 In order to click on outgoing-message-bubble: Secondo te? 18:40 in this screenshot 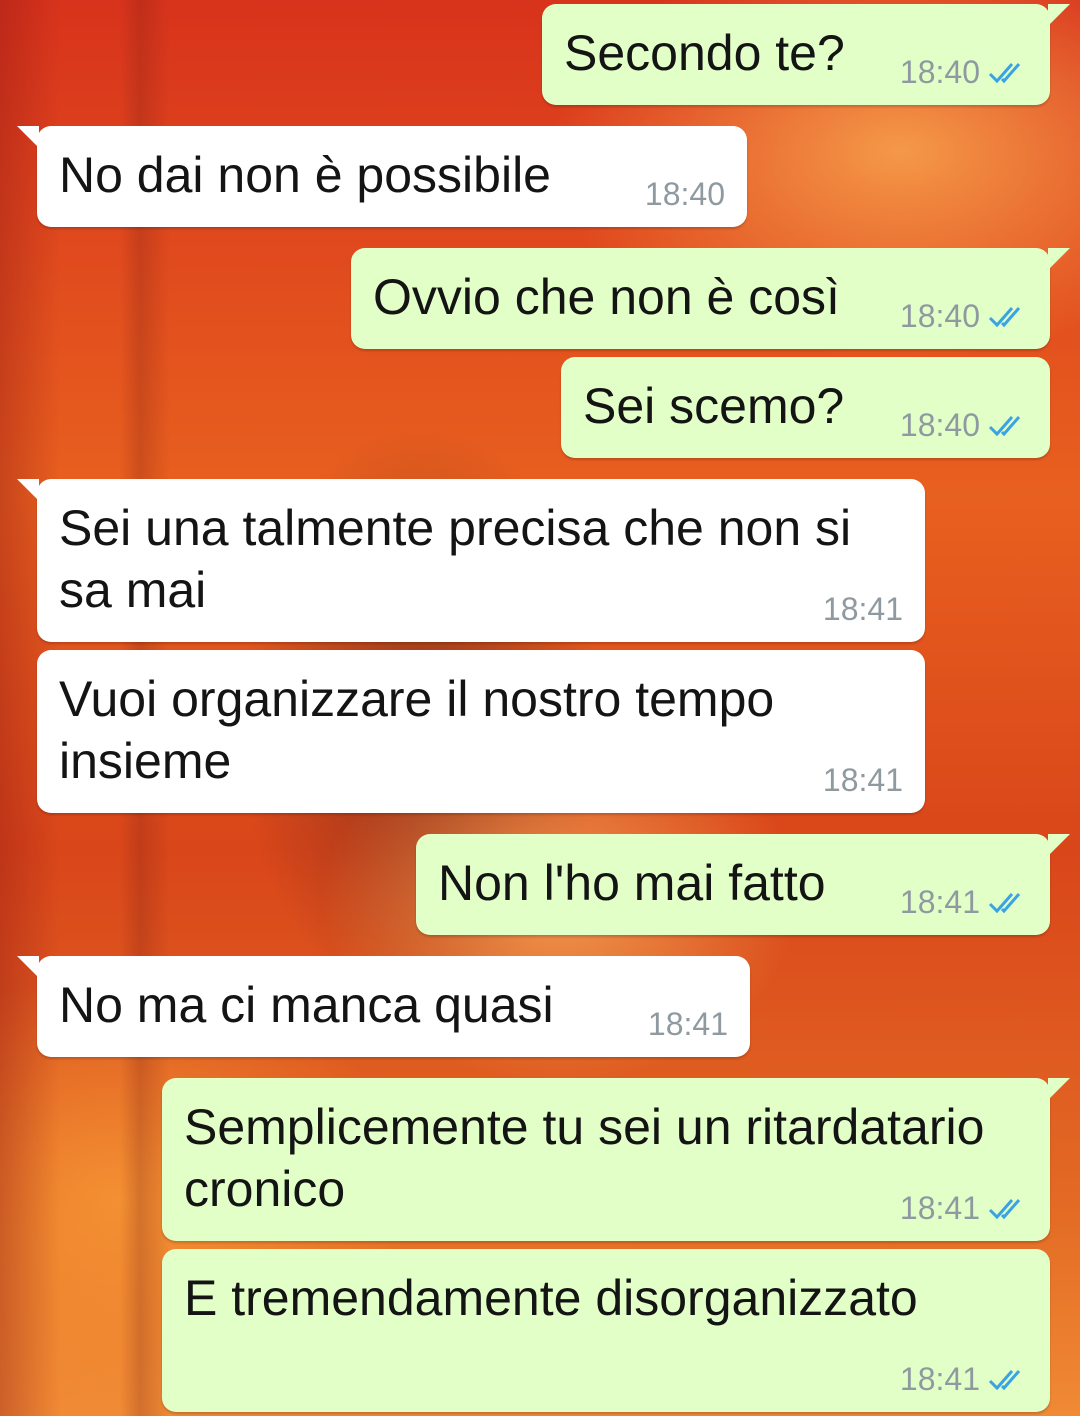, I will do `click(806, 54)`.